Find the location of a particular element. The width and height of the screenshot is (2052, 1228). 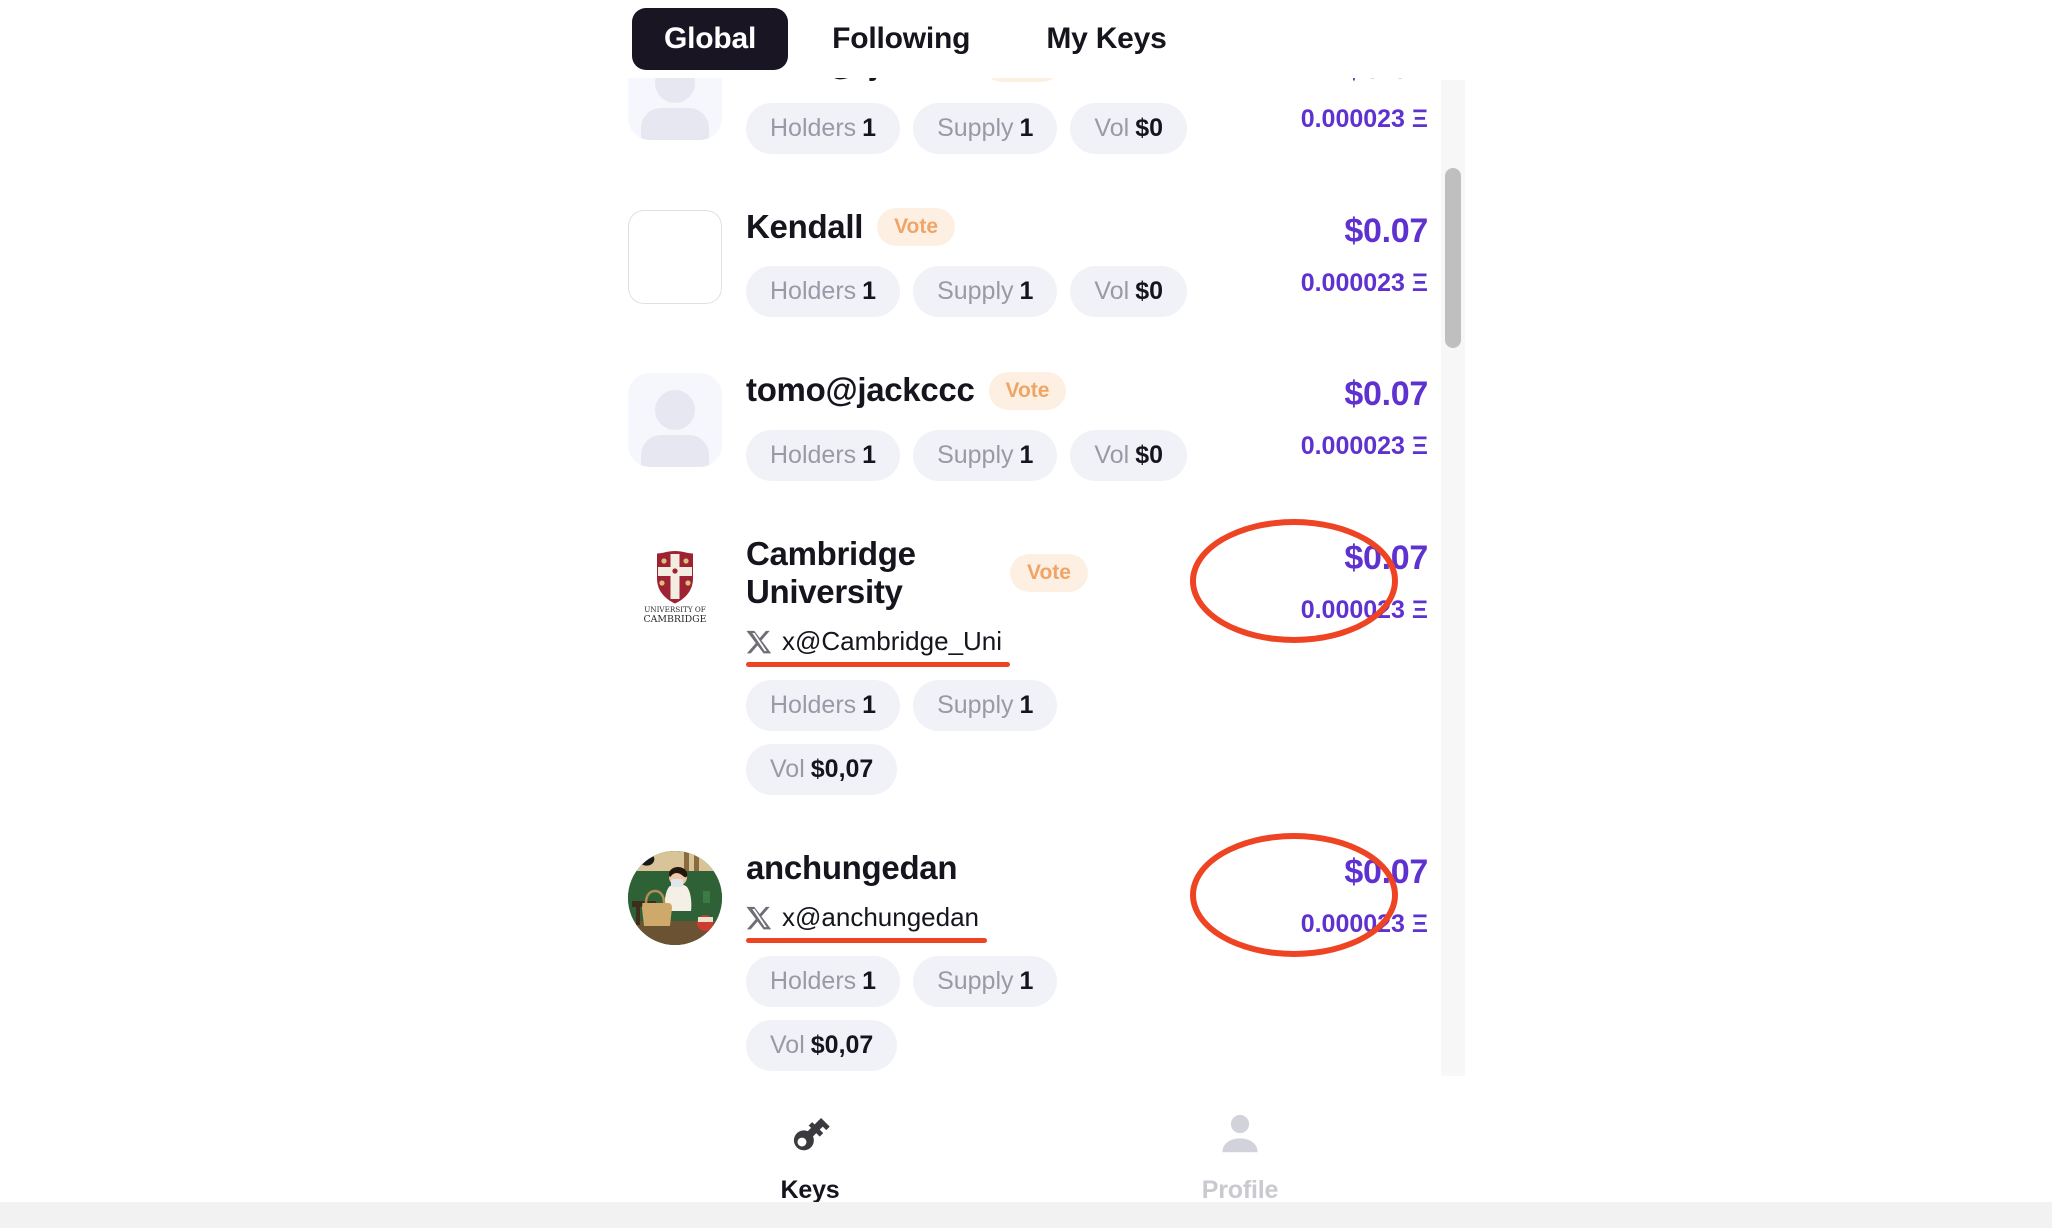

avatar-photo is located at coordinates (675, 898).